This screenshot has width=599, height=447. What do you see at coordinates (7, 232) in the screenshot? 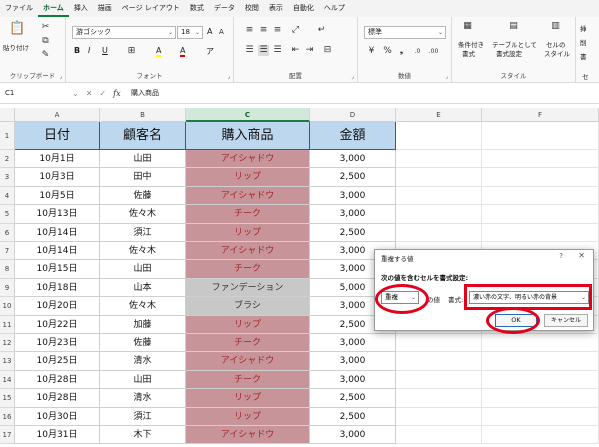
I see `row-header: 6` at bounding box center [7, 232].